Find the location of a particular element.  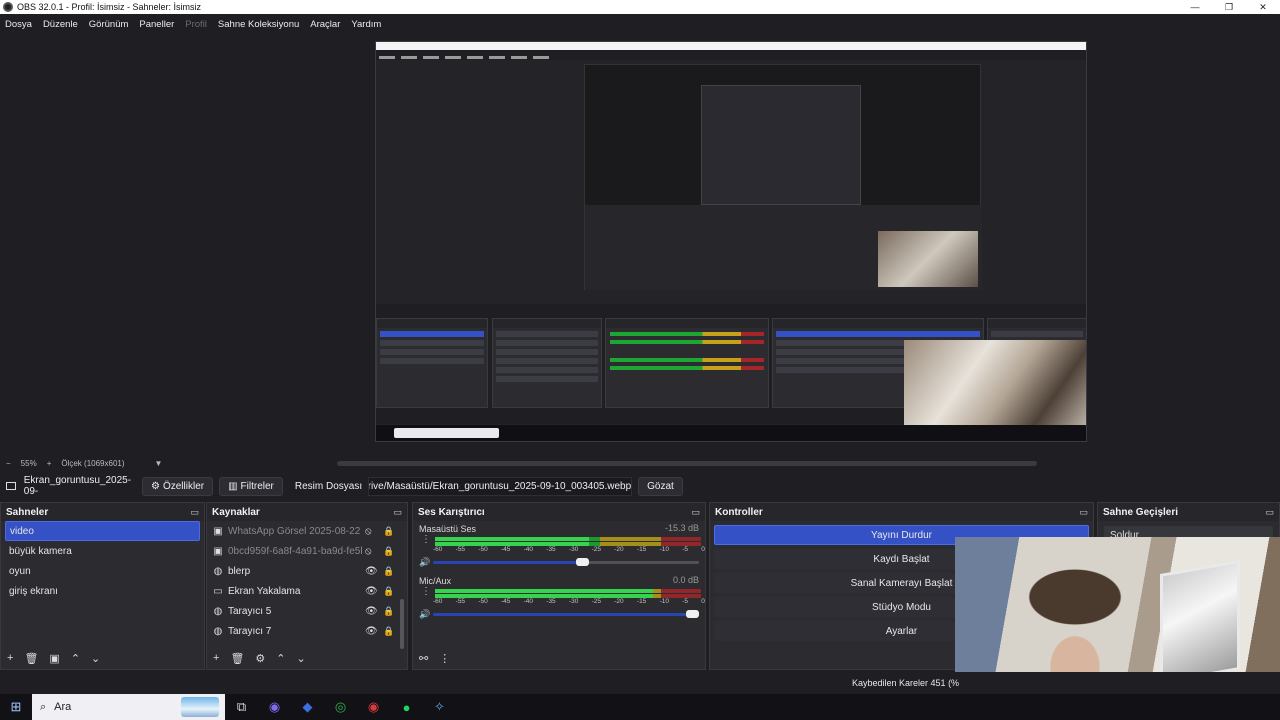

chrome-icon: ◎ is located at coordinates (340, 707).